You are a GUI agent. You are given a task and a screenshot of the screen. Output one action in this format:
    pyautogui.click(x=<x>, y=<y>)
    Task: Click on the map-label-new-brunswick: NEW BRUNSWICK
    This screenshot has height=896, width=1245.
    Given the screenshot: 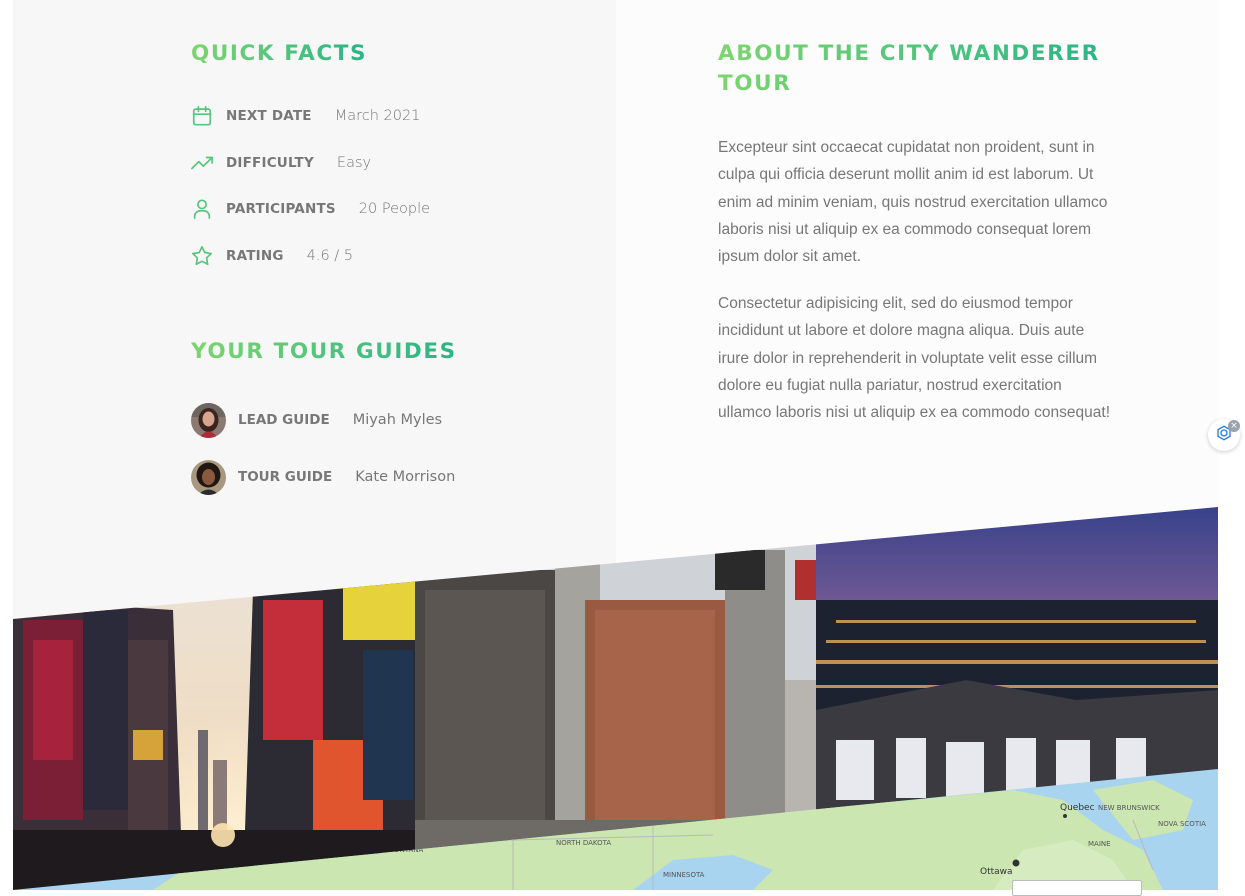 What is the action you would take?
    pyautogui.click(x=1129, y=808)
    